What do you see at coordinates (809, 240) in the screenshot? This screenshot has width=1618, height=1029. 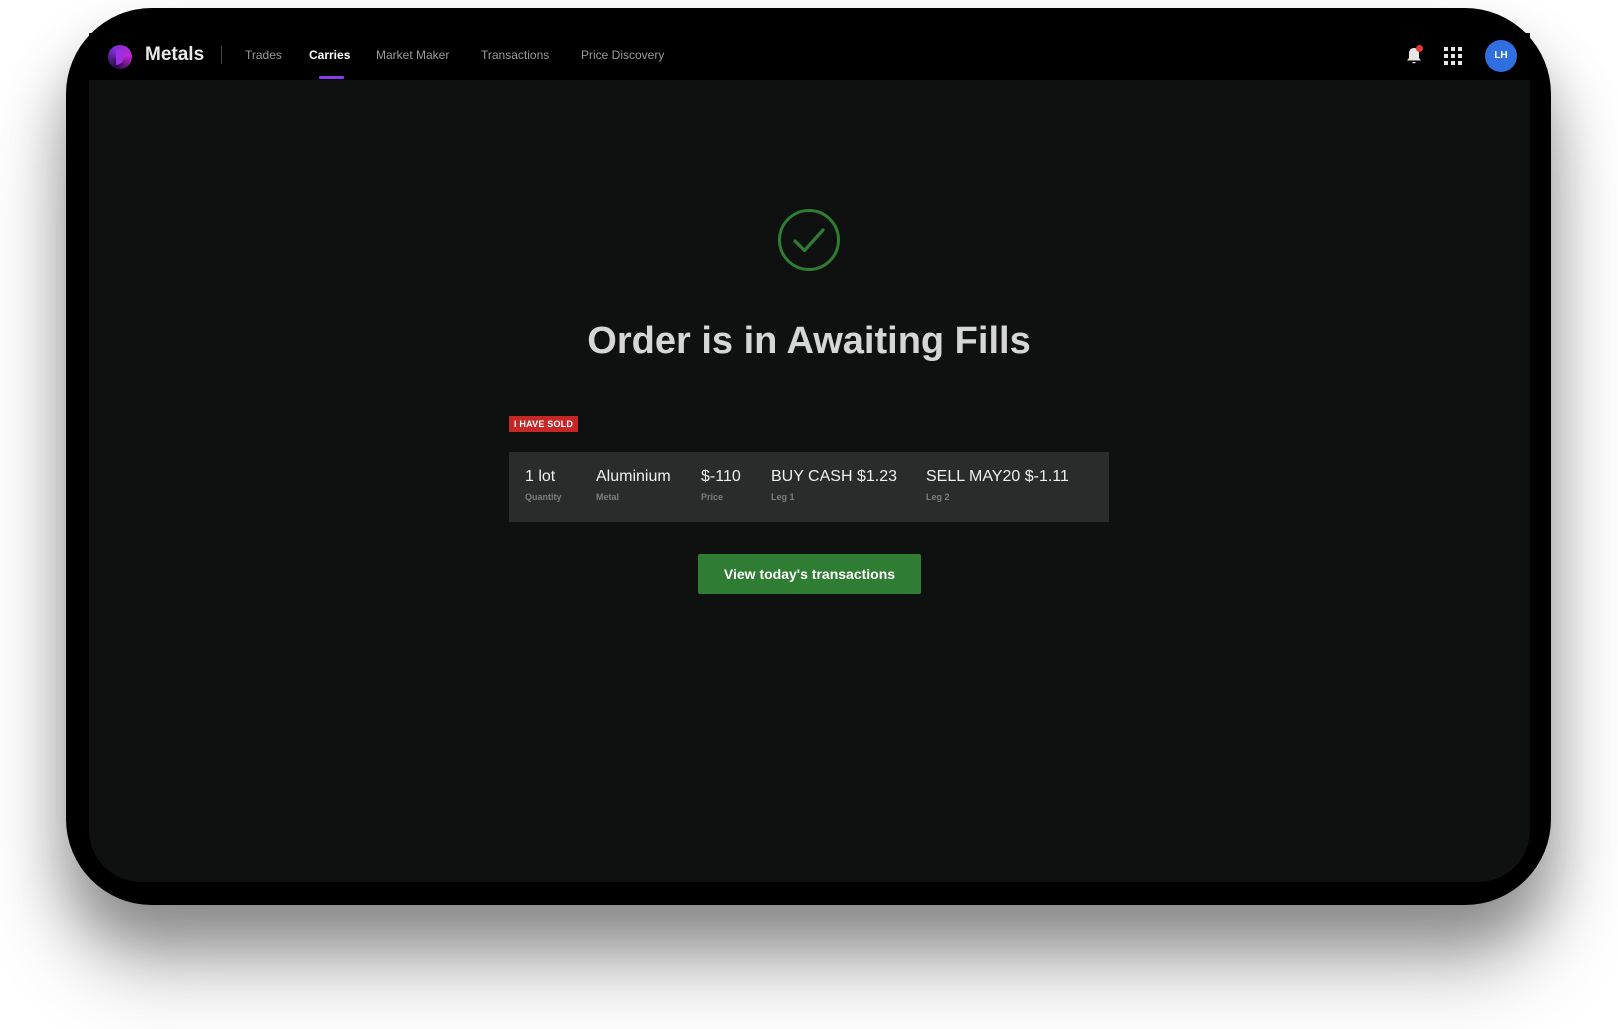 I see `check-circle-icon` at bounding box center [809, 240].